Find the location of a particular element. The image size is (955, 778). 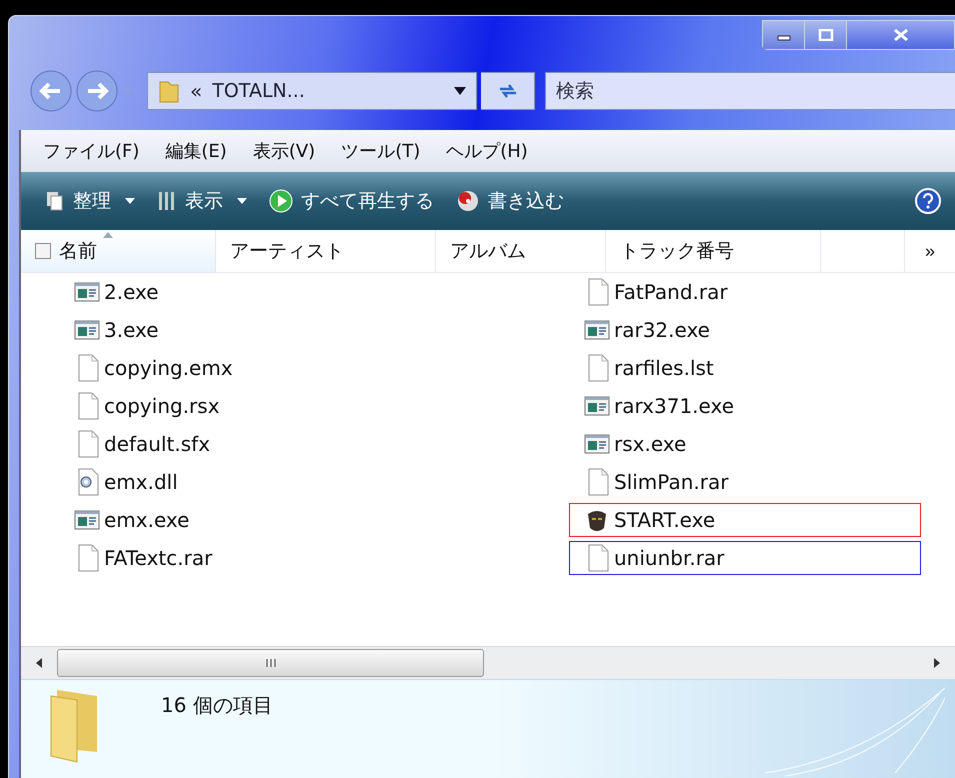

file-item: rarfiles.lst is located at coordinates (745, 368).